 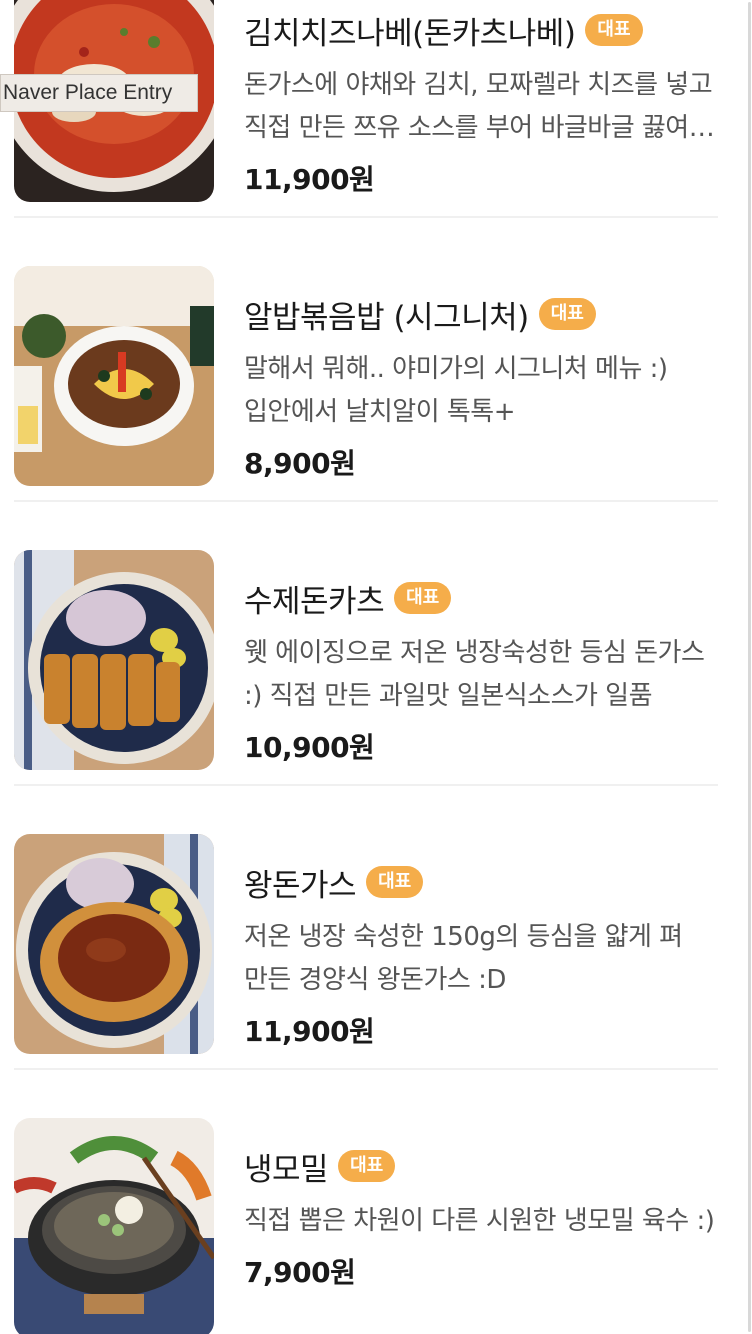 What do you see at coordinates (386, 317) in the screenshot?
I see `menu-item-name: 알밥볶음밥 (시그니처)` at bounding box center [386, 317].